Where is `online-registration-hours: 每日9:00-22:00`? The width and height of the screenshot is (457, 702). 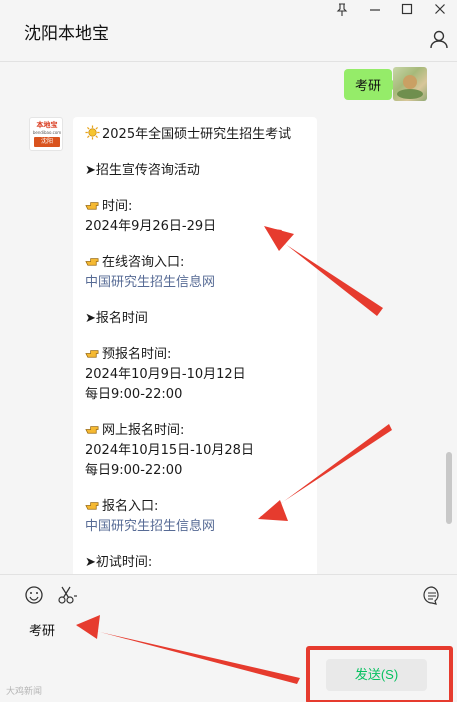
online-registration-hours: 每日9:00-22:00 is located at coordinates (134, 470).